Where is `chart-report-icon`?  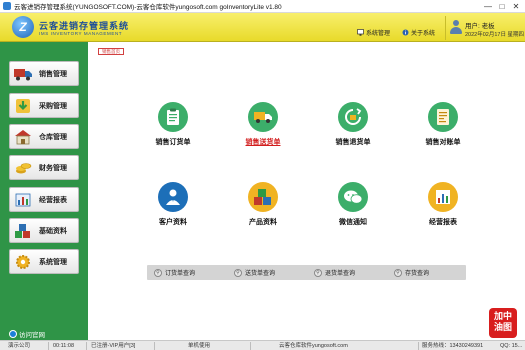
chart-report-icon is located at coordinates (443, 197).